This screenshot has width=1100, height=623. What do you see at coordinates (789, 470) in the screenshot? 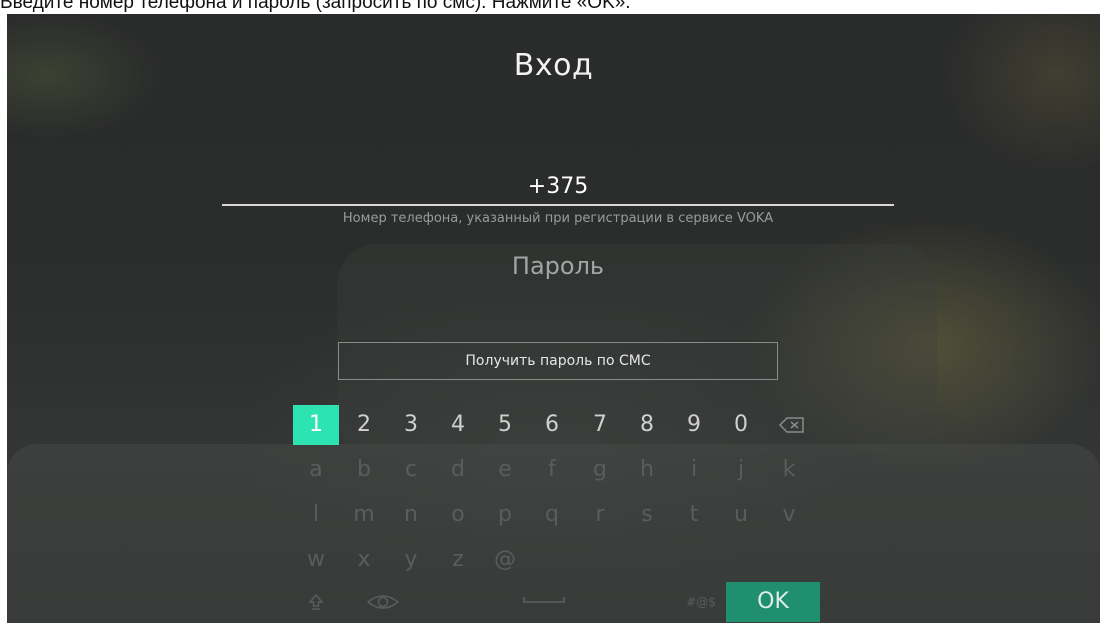
I see `key-k: k` at bounding box center [789, 470].